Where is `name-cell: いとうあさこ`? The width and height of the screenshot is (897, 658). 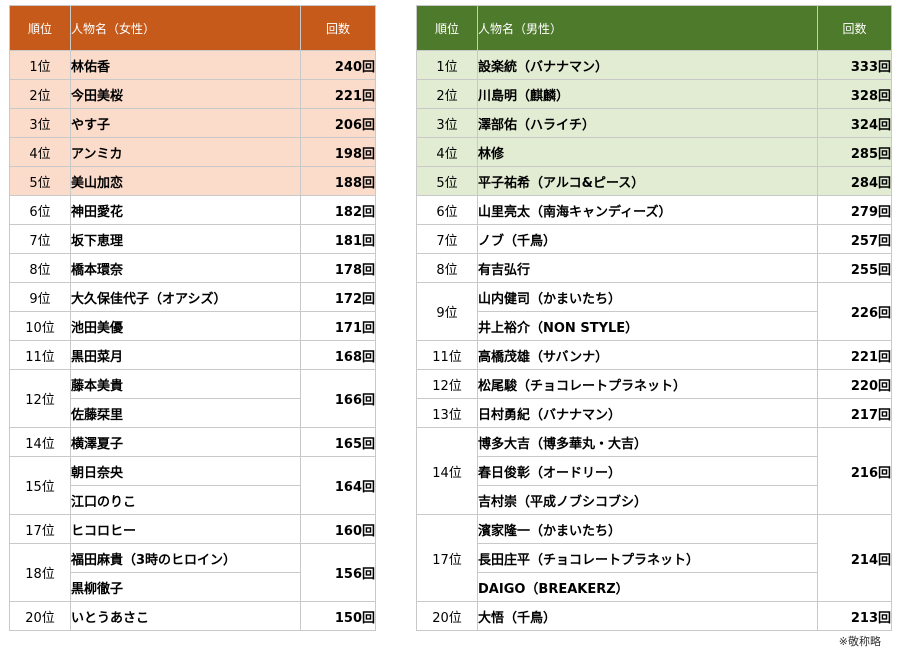 name-cell: いとうあさこ is located at coordinates (185, 616).